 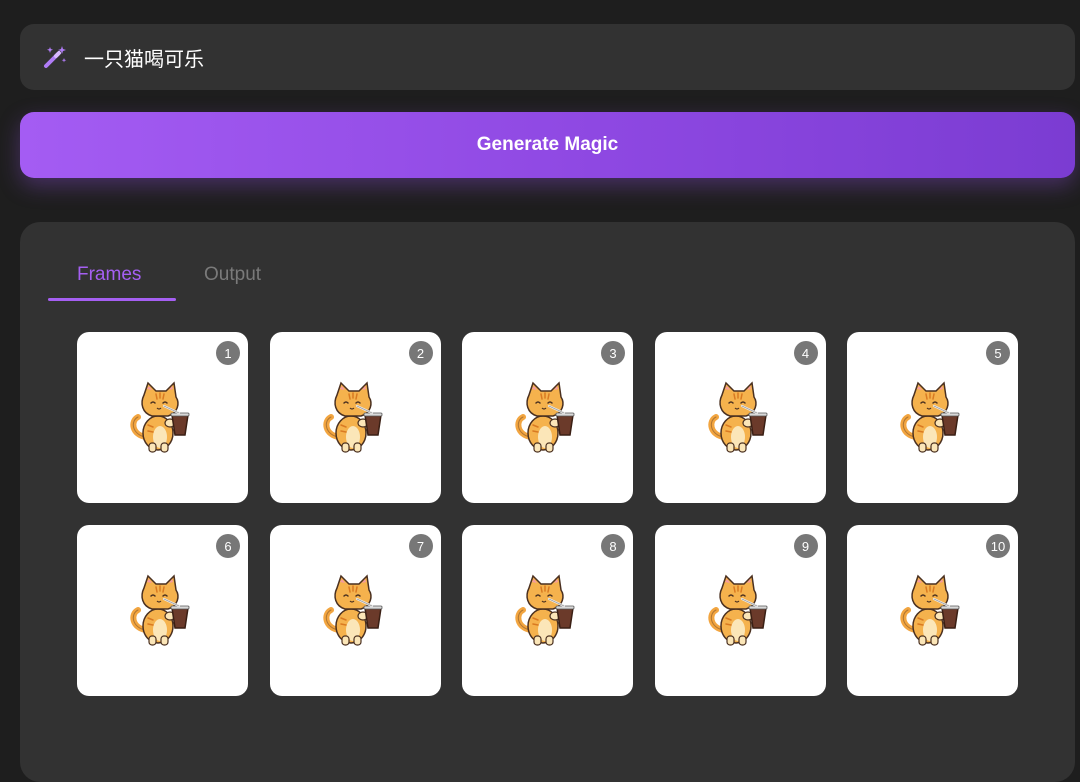 I want to click on frame-card-8: 8, so click(x=547, y=610).